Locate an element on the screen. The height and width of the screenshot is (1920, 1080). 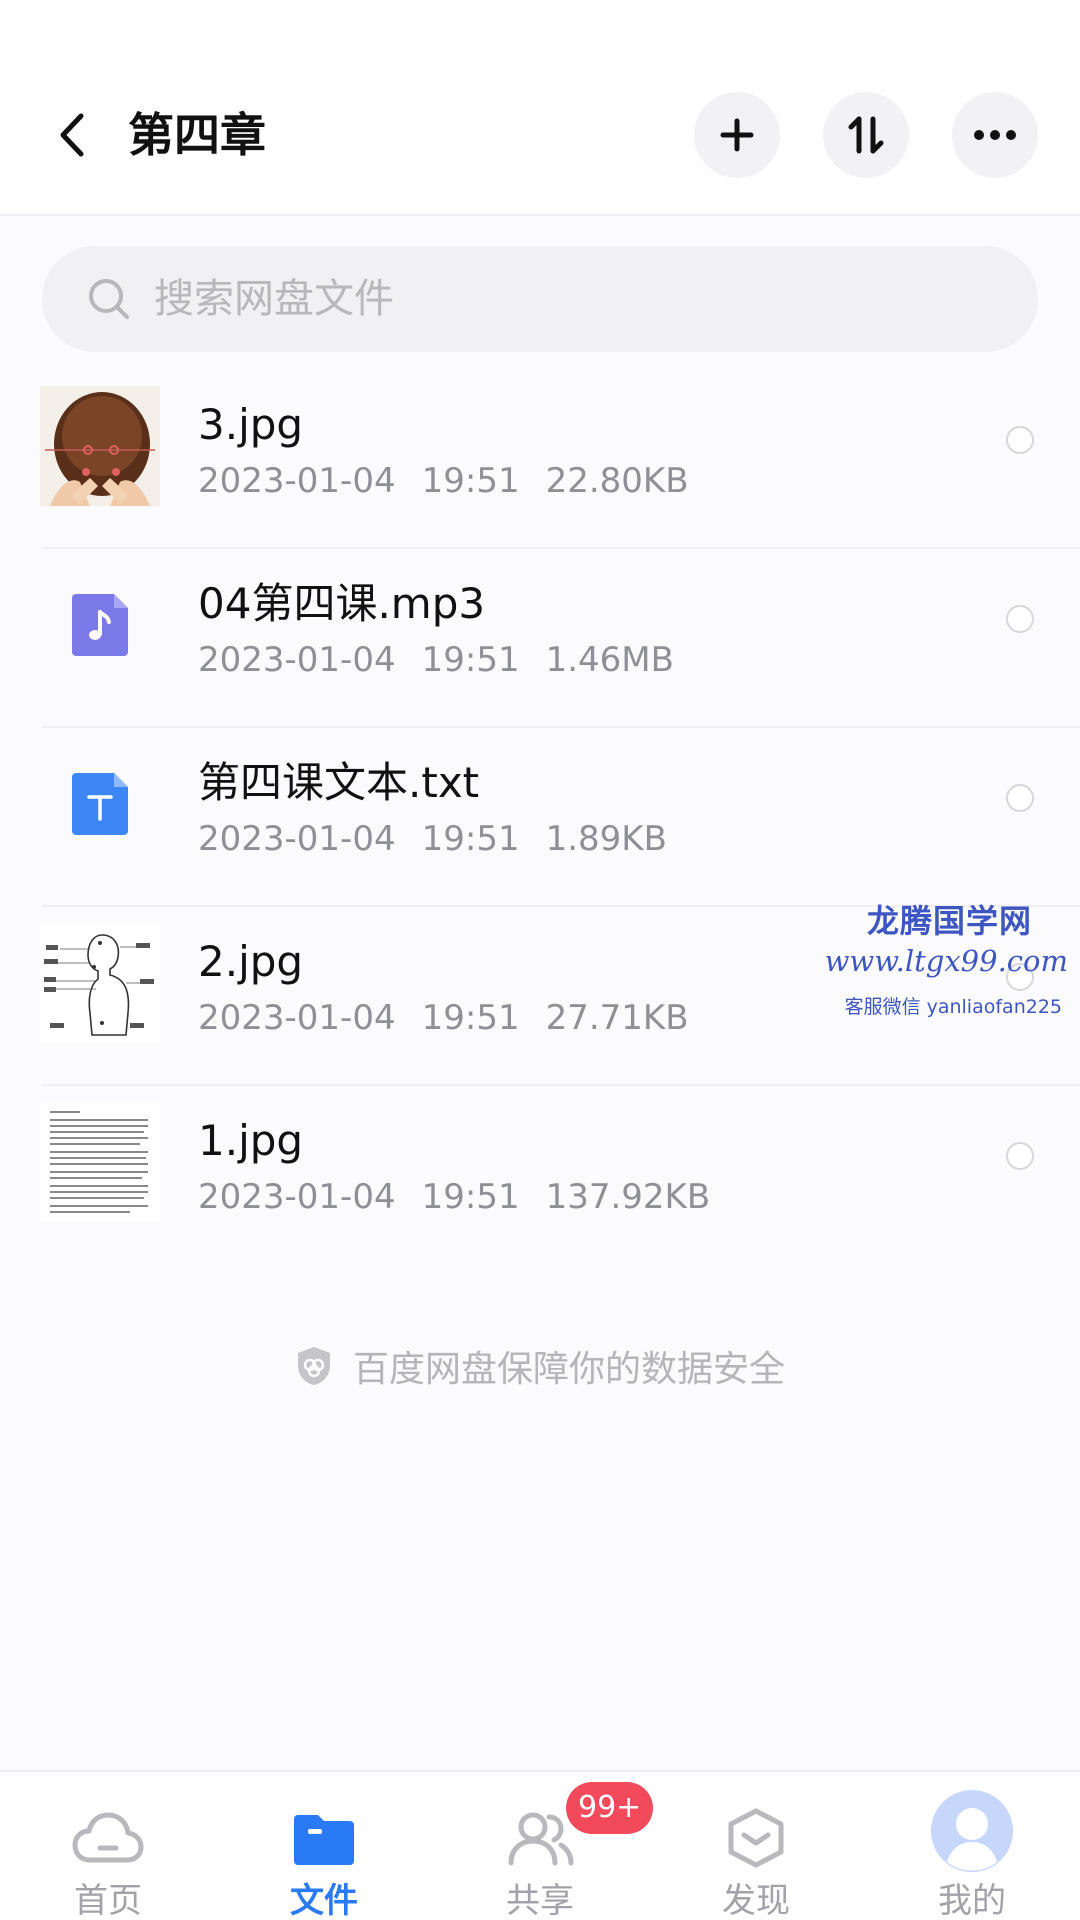
tab-label: 我的 is located at coordinates (972, 1900).